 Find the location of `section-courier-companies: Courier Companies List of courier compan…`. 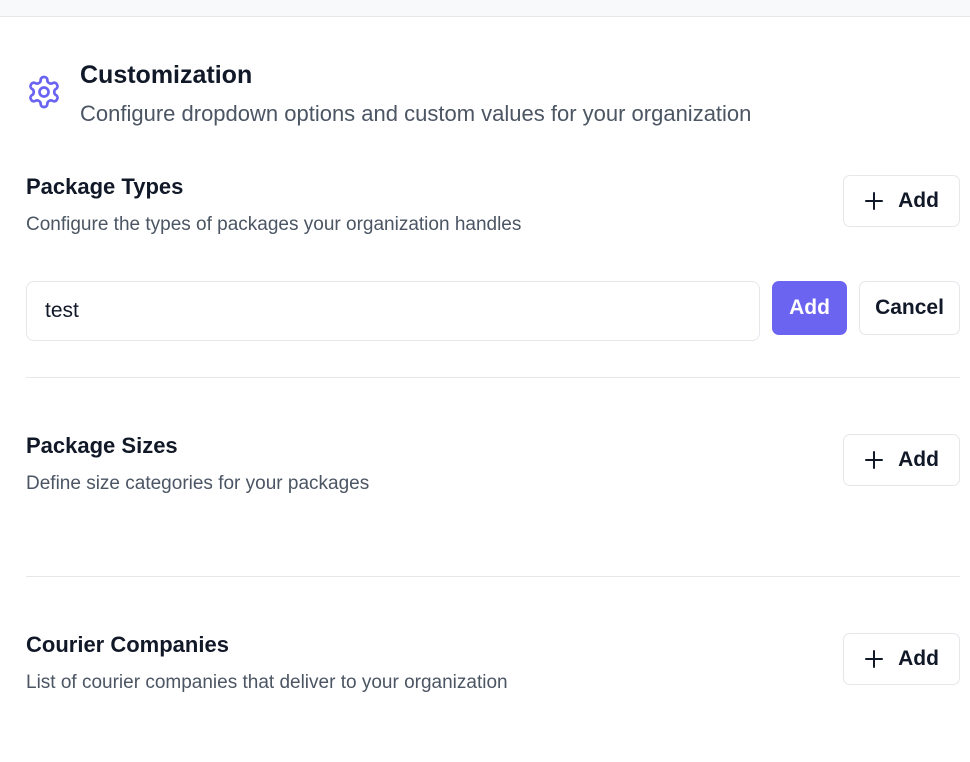

section-courier-companies: Courier Companies List of courier compan… is located at coordinates (493, 662).